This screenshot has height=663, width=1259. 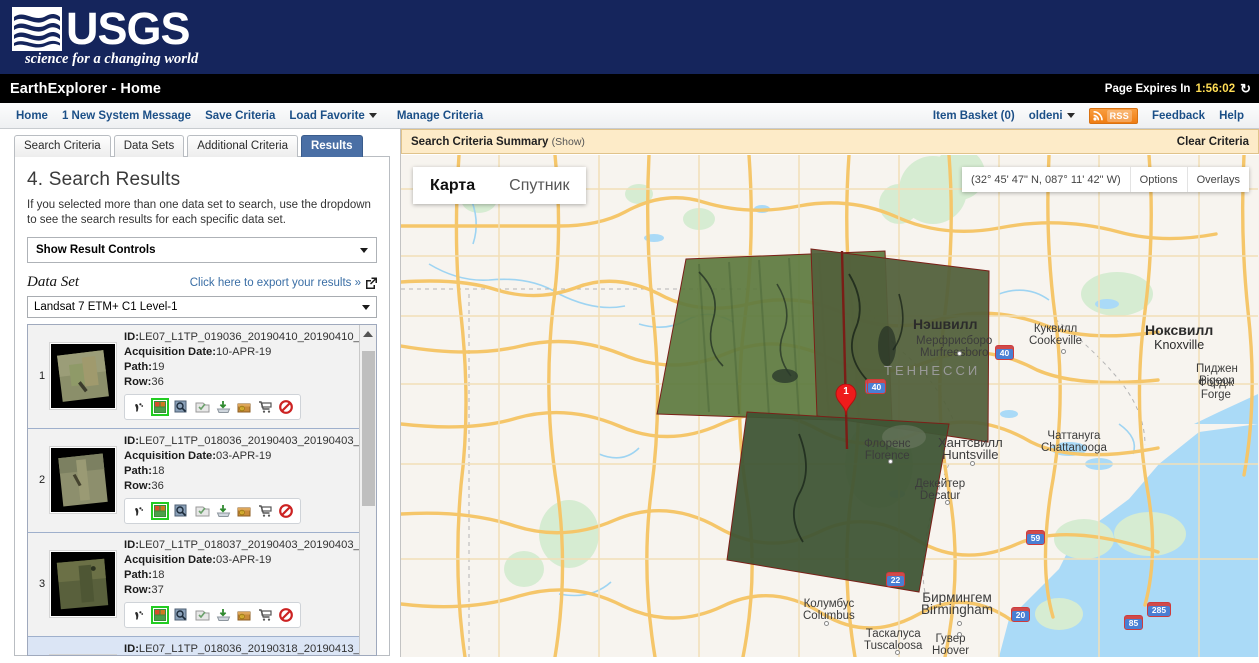 I want to click on tab-data-sets: Data Sets, so click(x=149, y=146).